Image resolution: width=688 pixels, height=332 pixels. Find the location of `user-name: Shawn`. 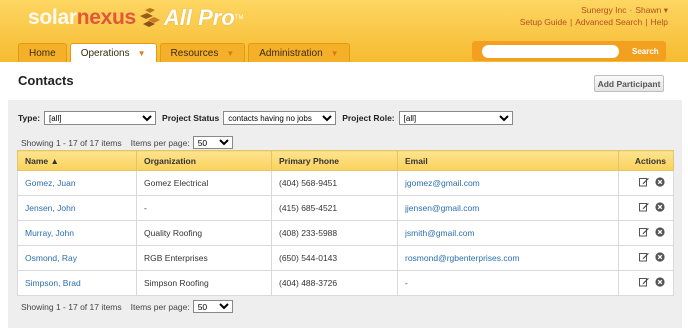

user-name: Shawn is located at coordinates (648, 10).